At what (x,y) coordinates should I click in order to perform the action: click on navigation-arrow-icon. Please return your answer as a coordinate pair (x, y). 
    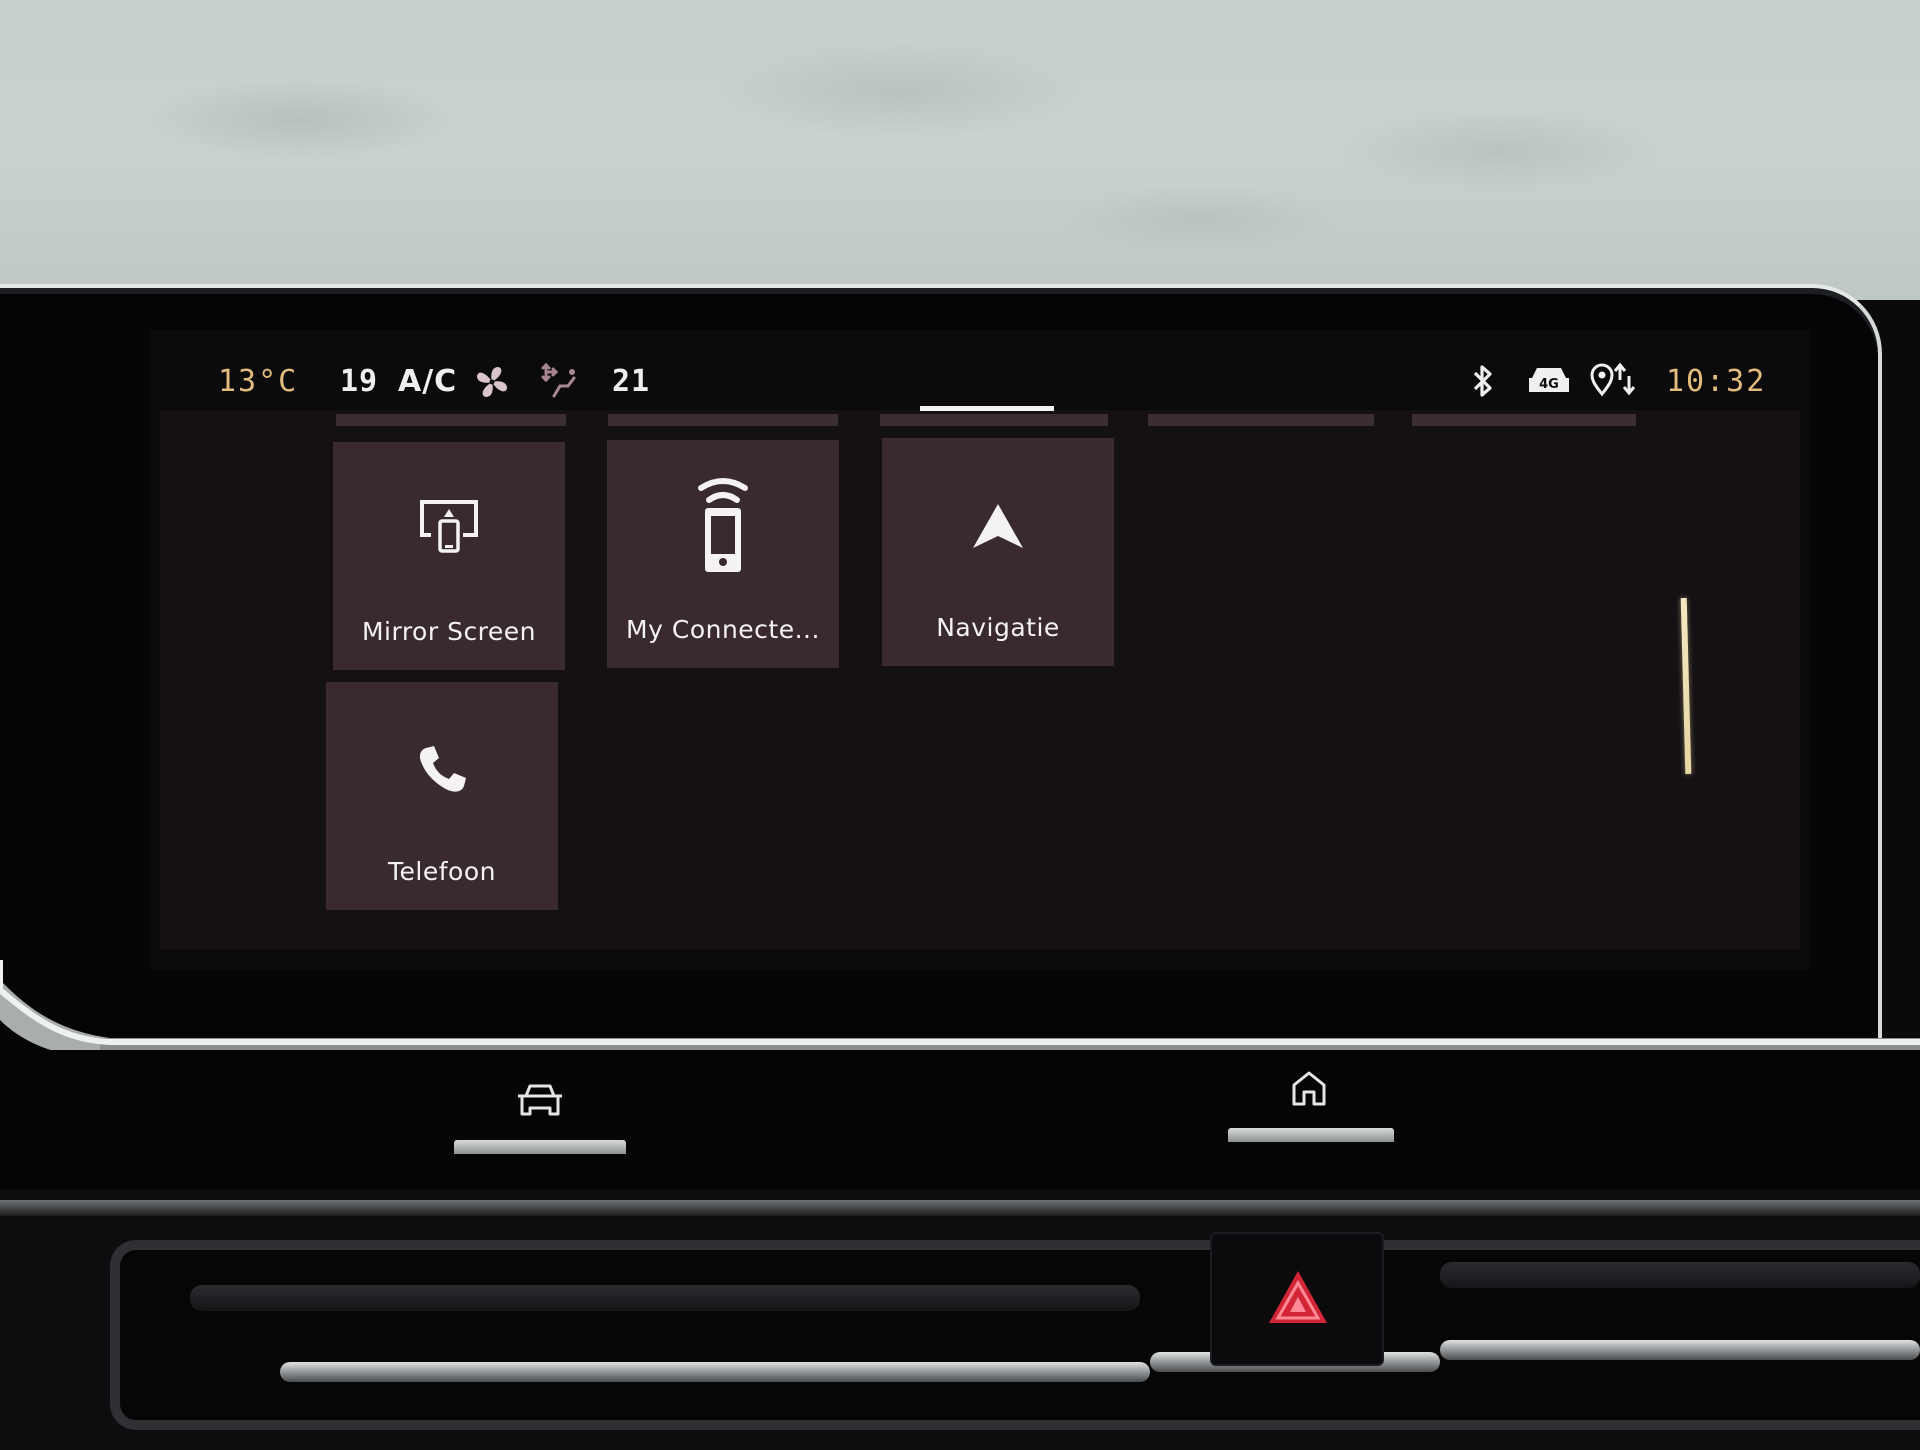
    Looking at the image, I should click on (998, 542).